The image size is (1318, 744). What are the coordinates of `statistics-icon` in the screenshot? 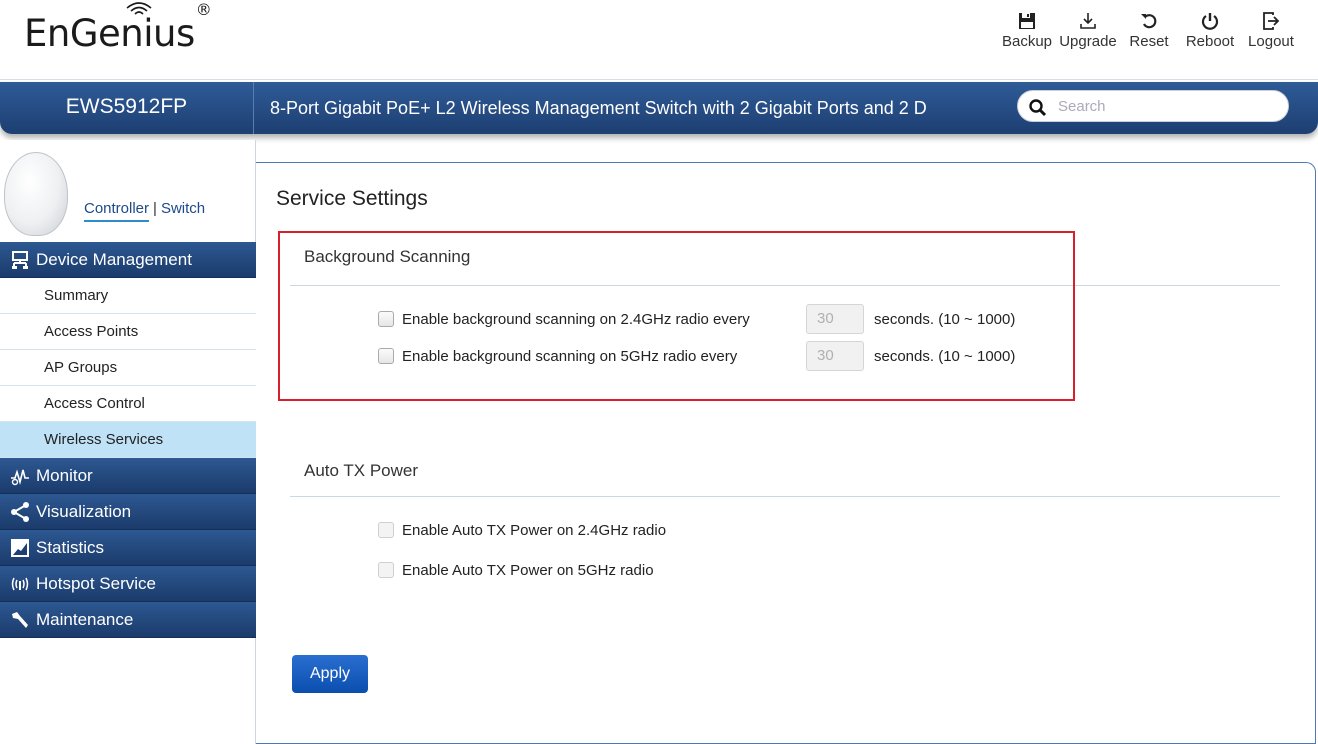 It's located at (20, 547).